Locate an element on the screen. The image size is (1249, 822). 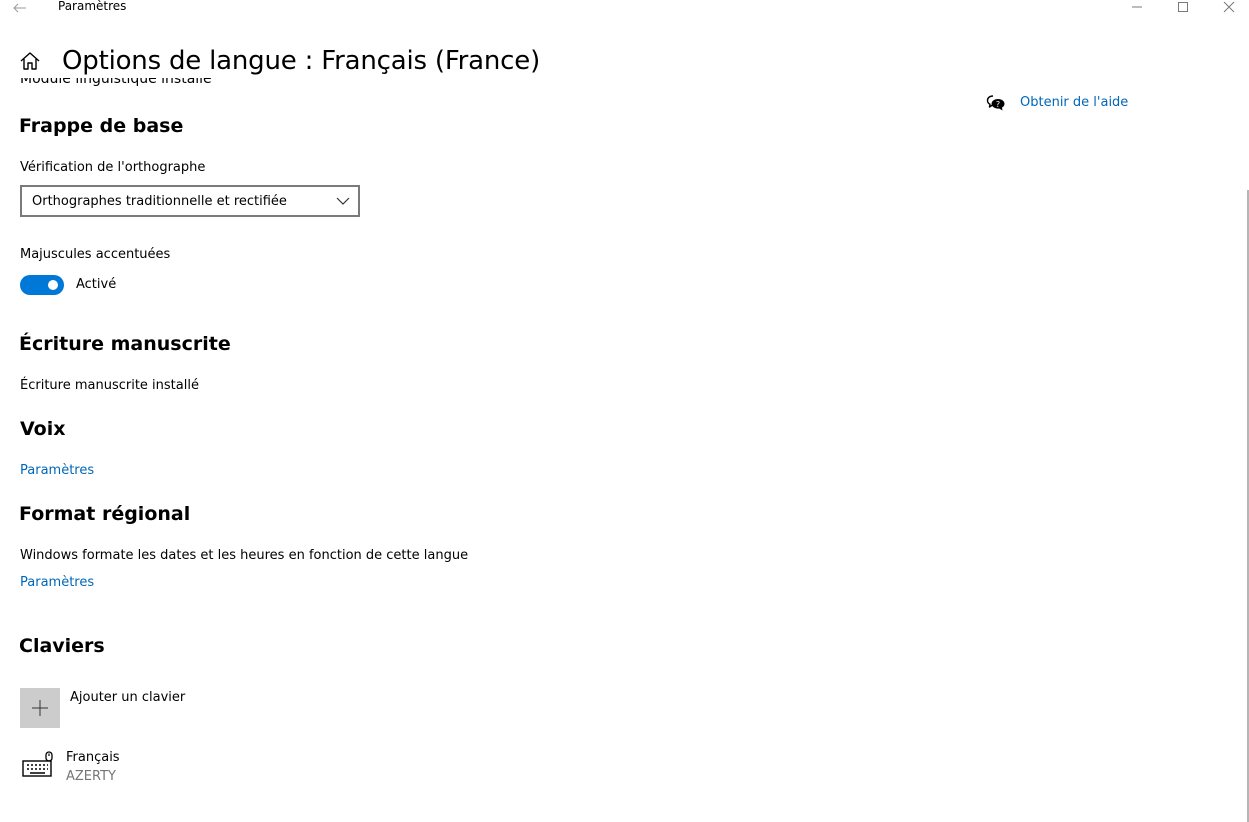
keyboard-language-name: Français is located at coordinates (93, 757).